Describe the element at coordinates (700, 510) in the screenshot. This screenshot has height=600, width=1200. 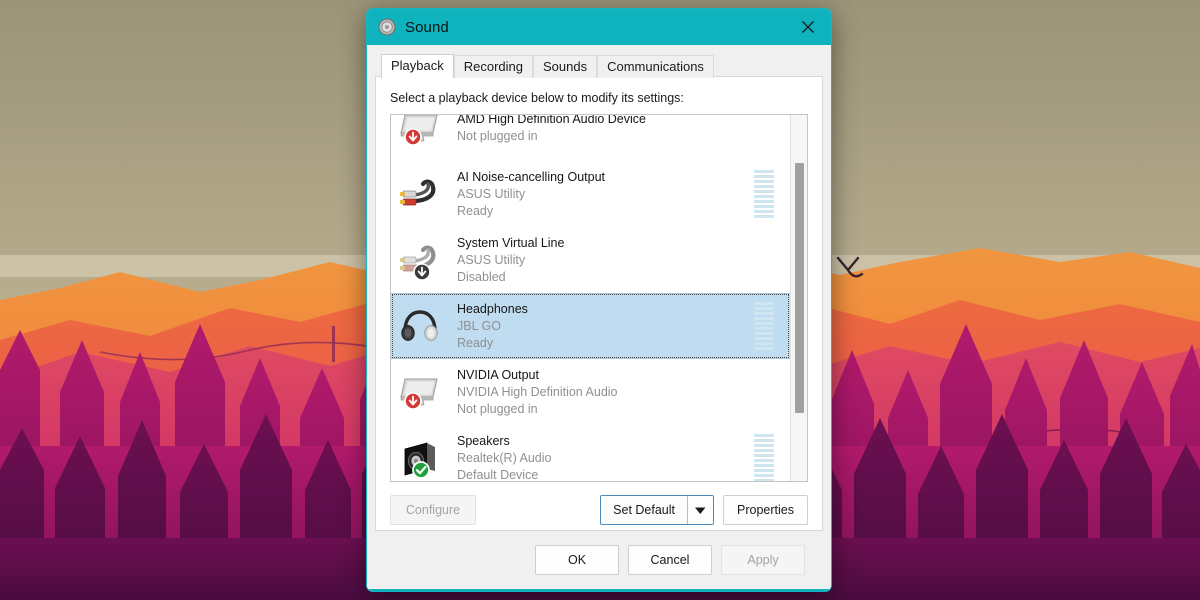
I see `chevron-down-icon` at that location.